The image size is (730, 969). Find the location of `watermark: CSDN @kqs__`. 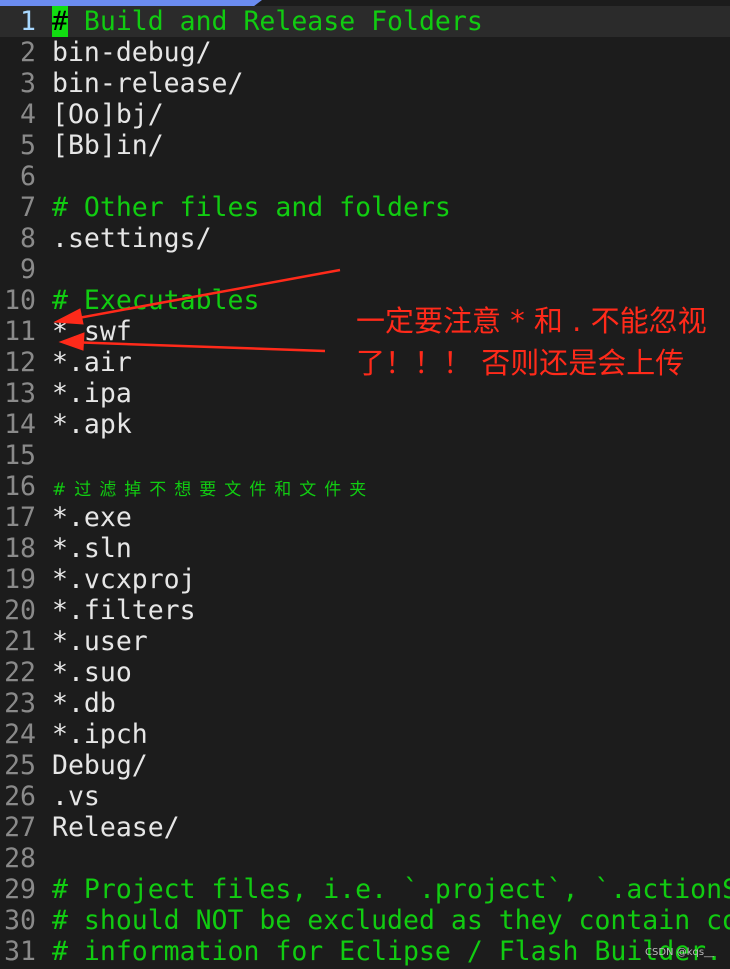

watermark: CSDN @kqs__ is located at coordinates (680, 952).